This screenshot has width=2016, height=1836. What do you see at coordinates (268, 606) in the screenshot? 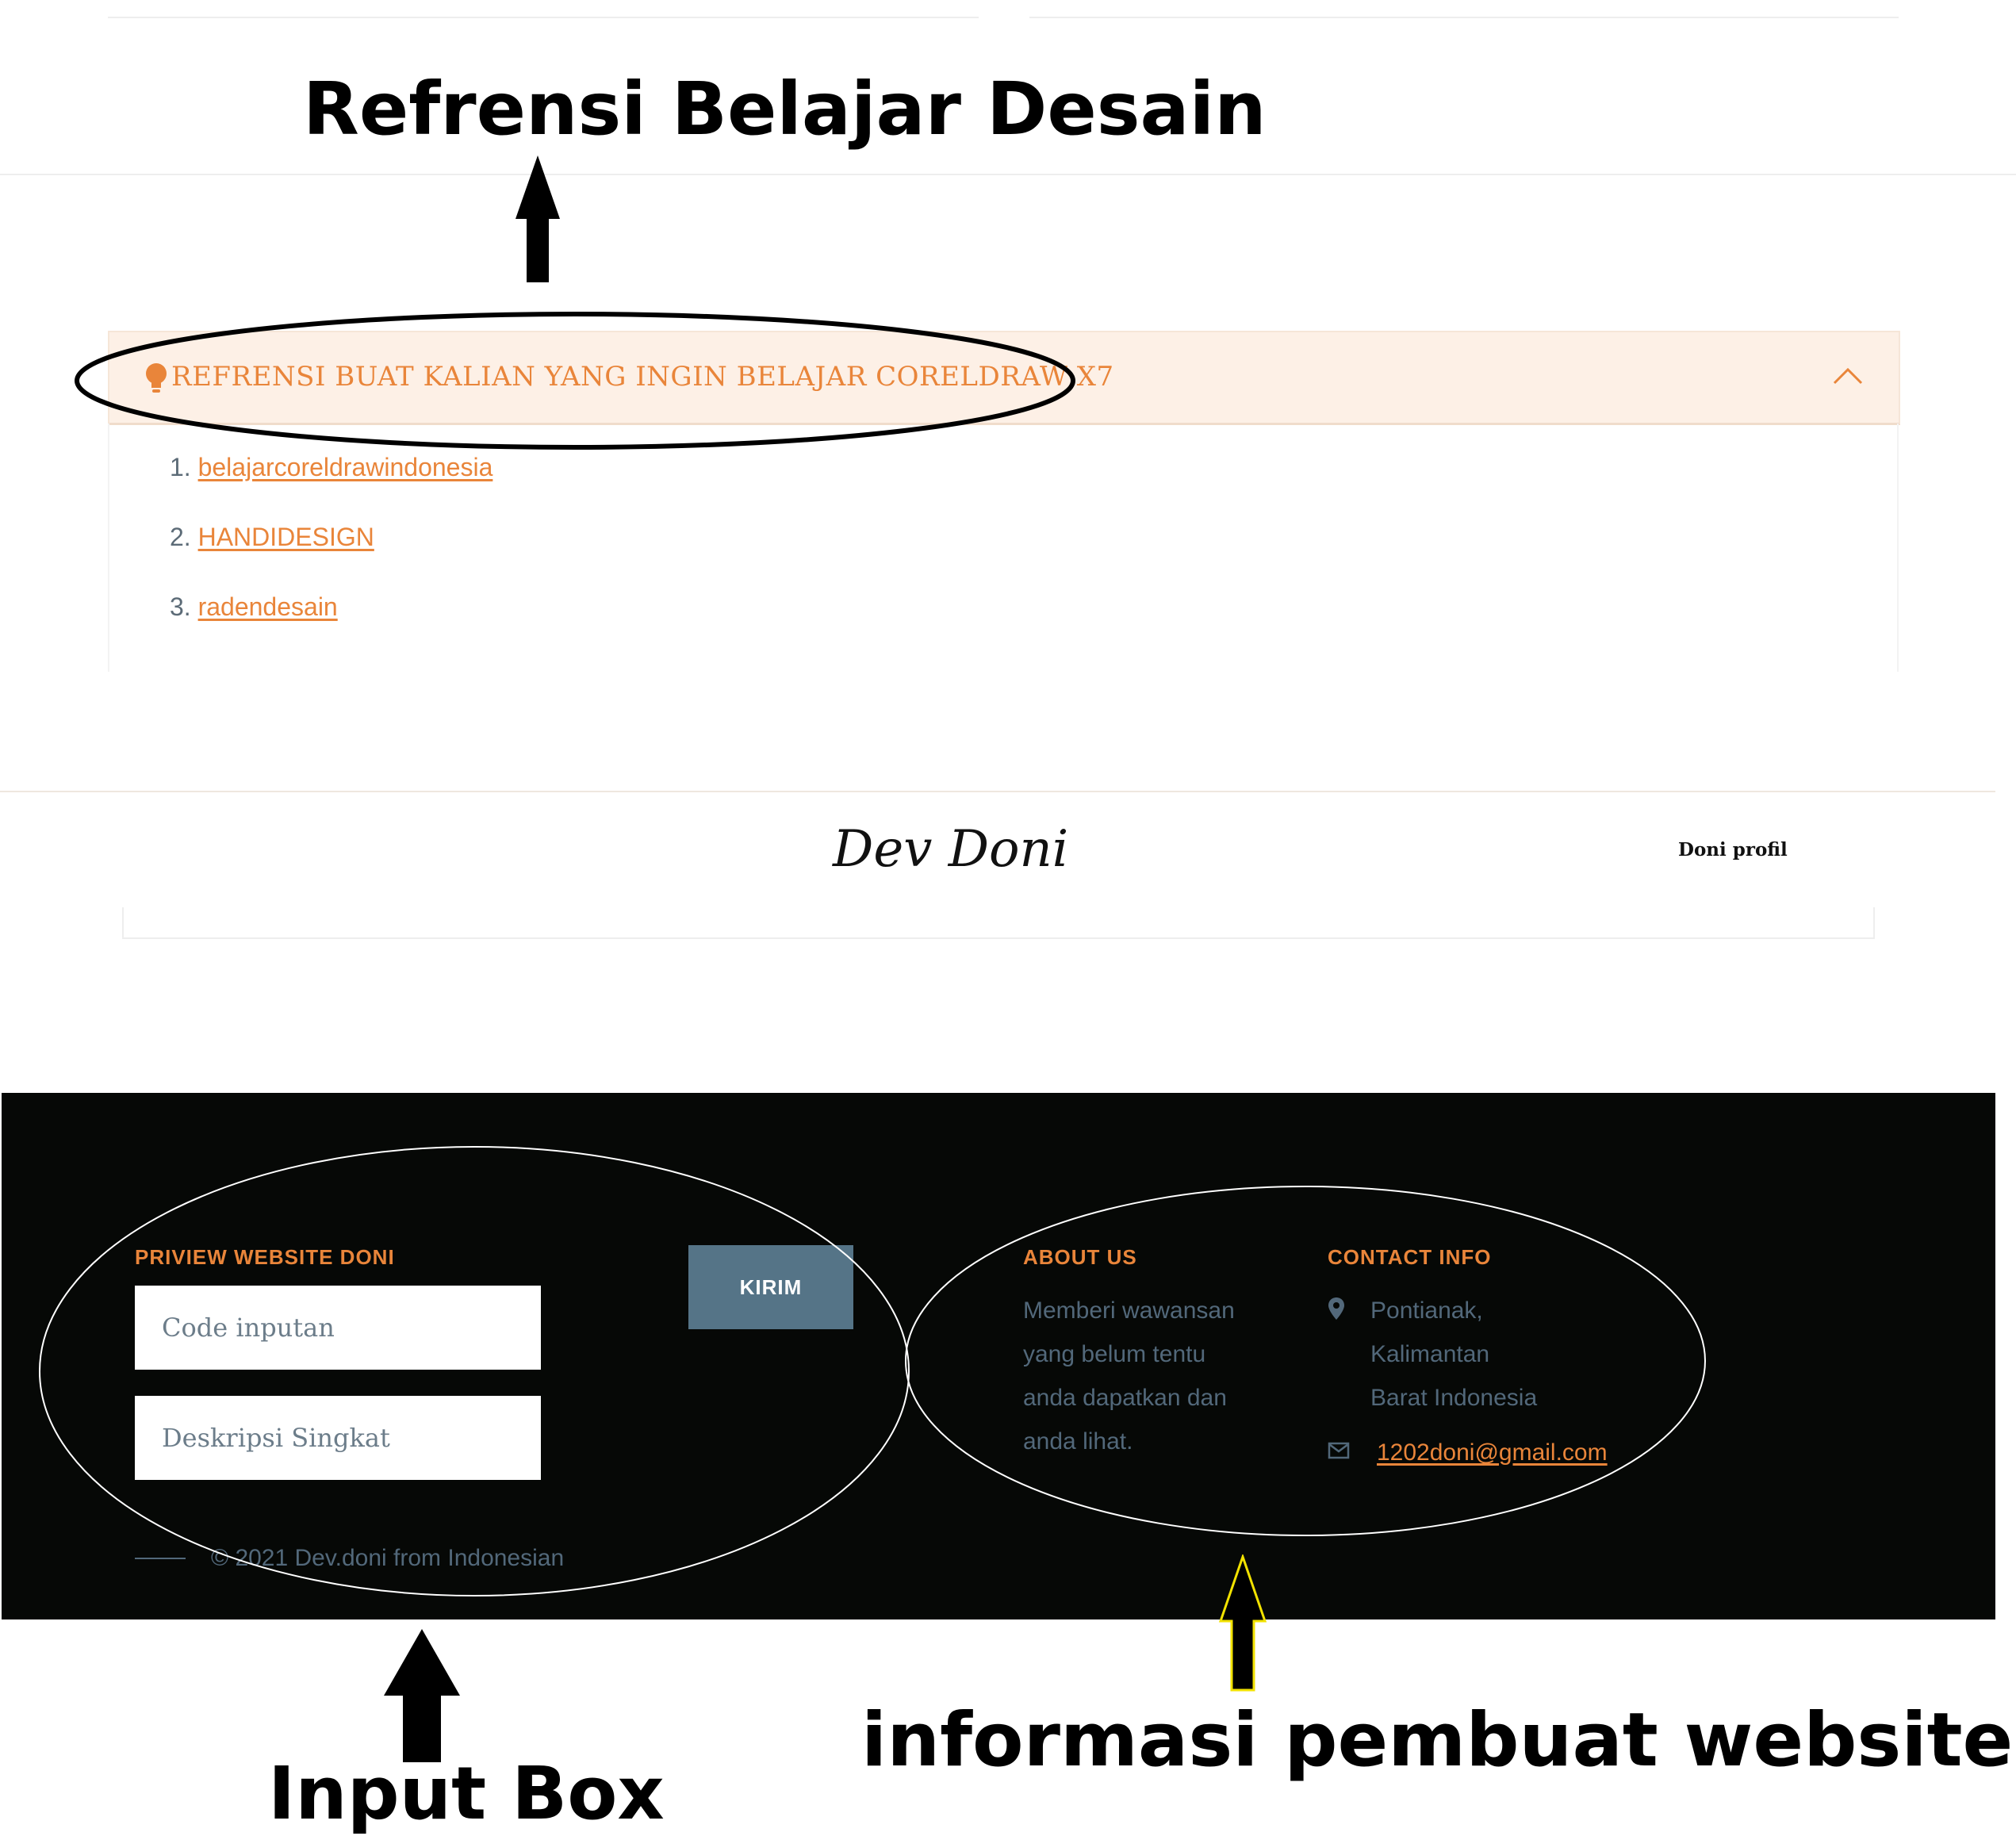
I see `reference-link-radendesain: radendesain` at bounding box center [268, 606].